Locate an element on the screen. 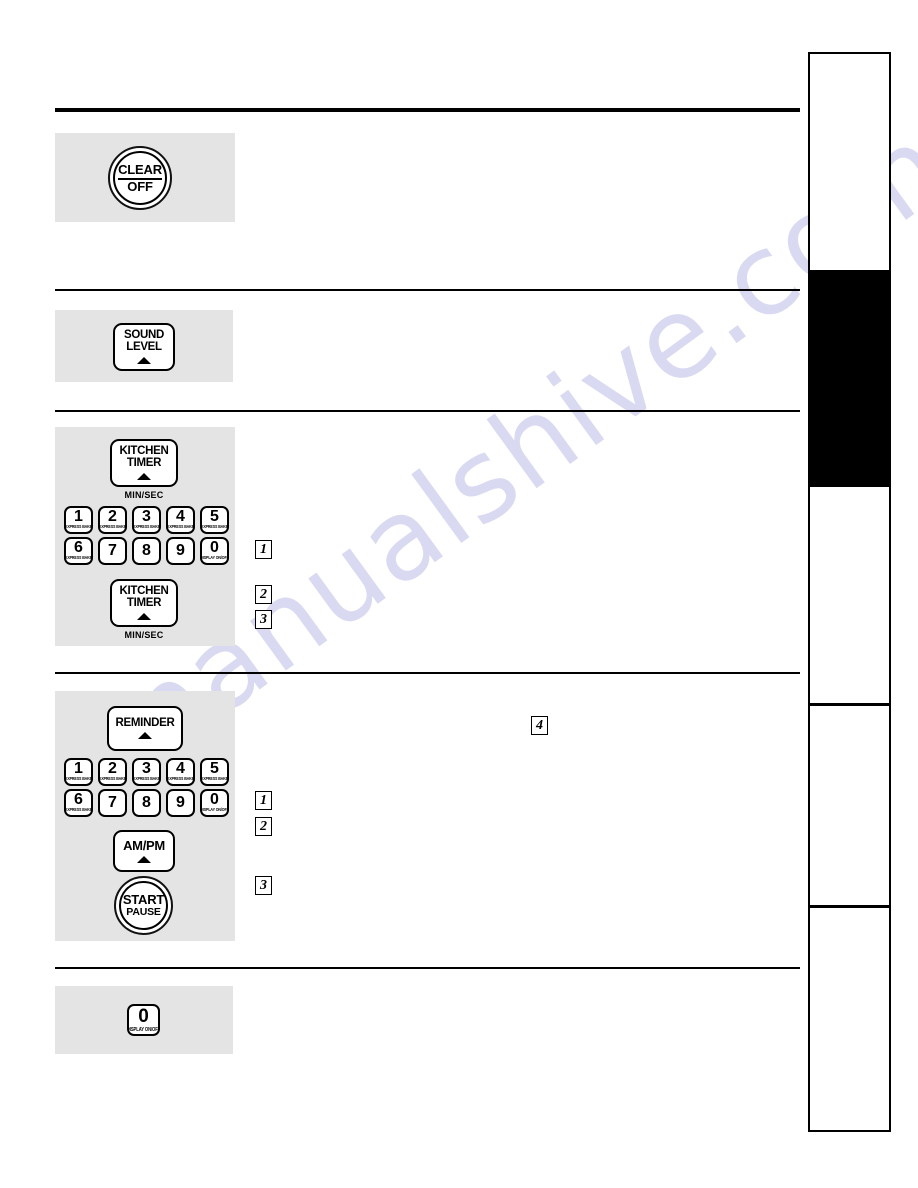 The width and height of the screenshot is (918, 1188). step-marker-reminder-4: 4 is located at coordinates (539, 725).